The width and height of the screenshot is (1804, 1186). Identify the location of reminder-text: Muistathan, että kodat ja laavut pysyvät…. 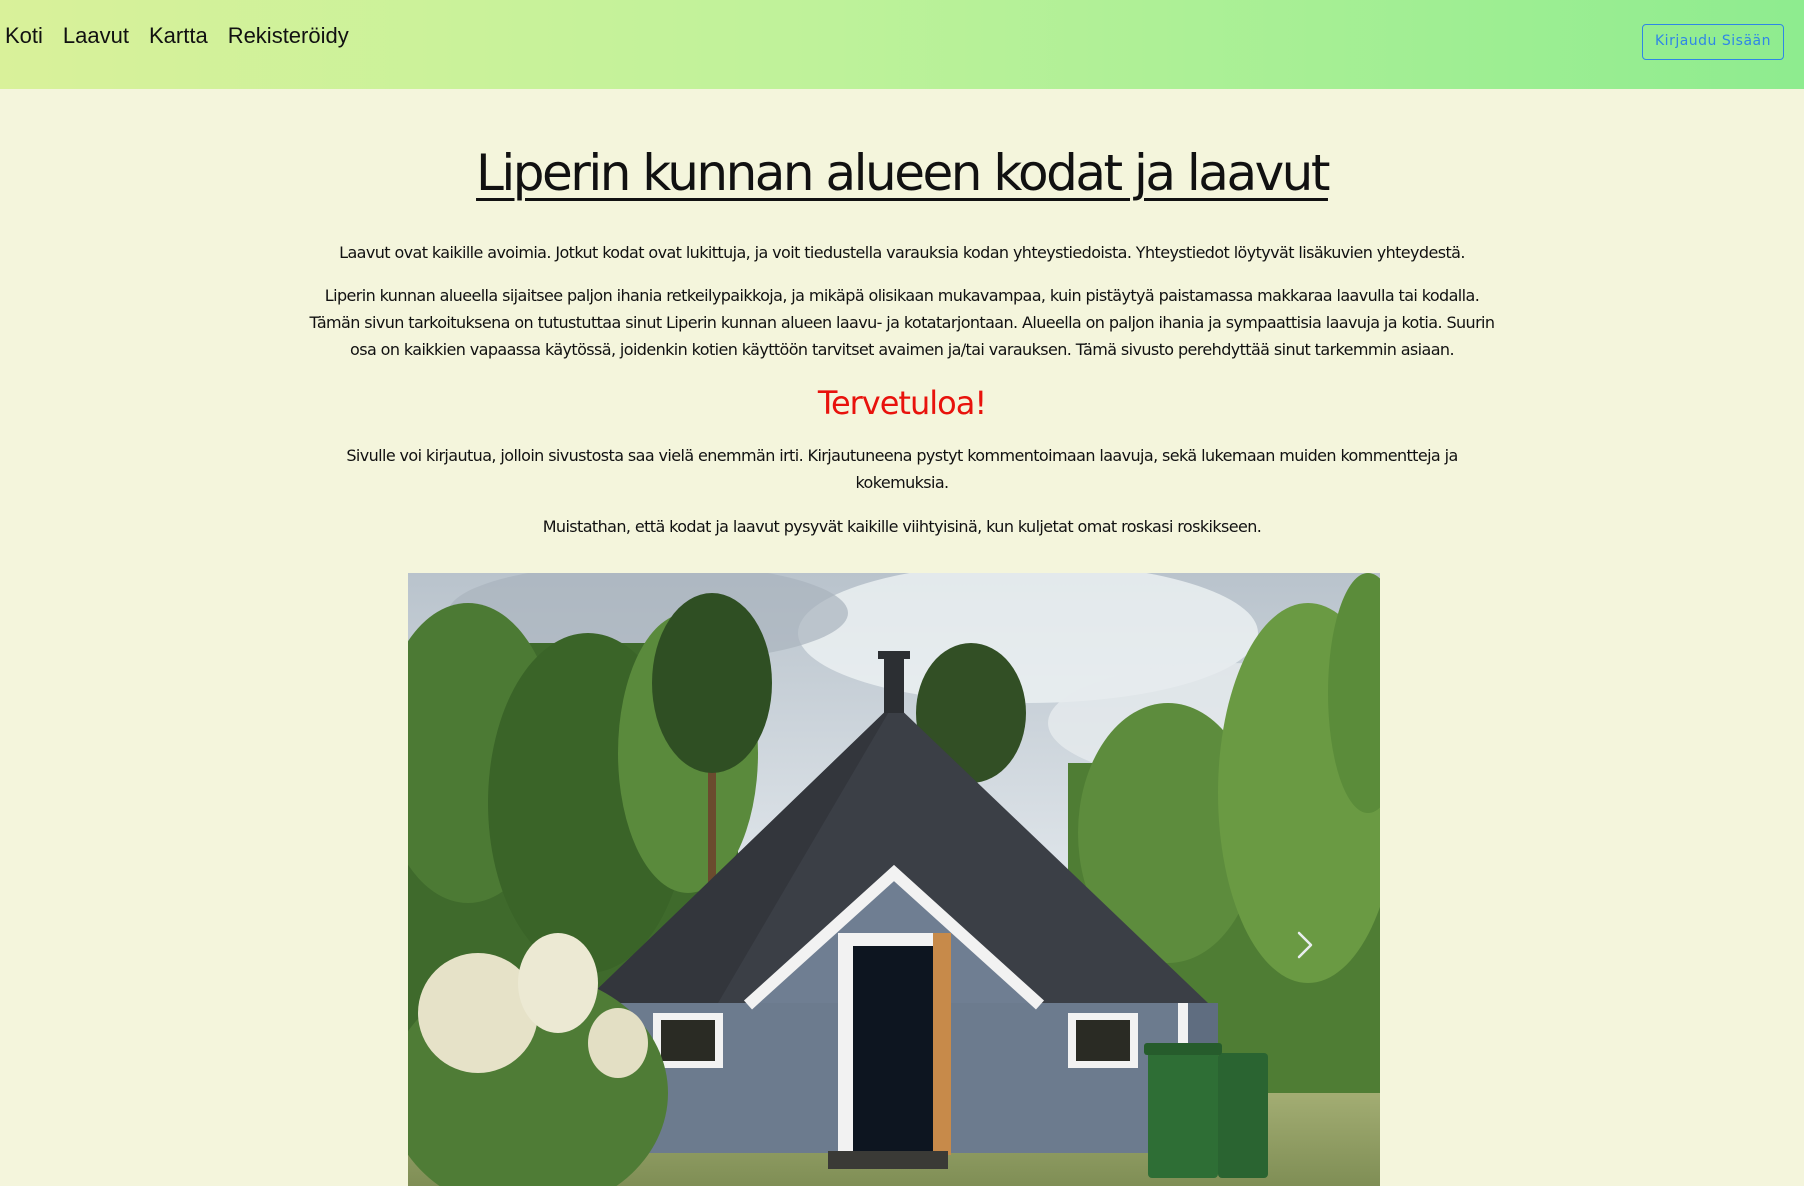
(902, 526).